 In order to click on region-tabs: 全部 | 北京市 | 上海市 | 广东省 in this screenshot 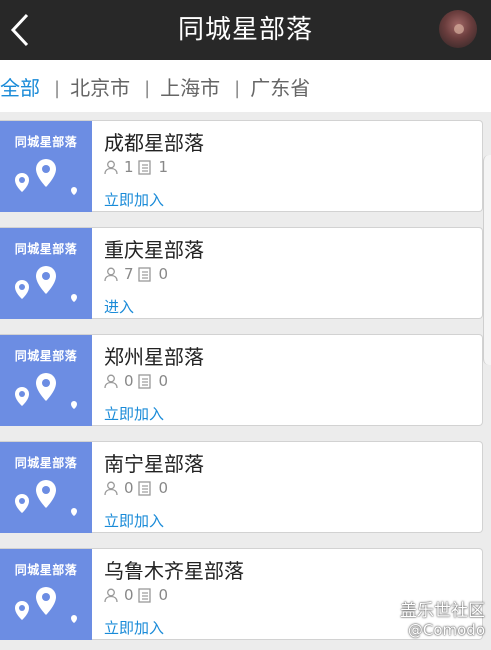, I will do `click(245, 86)`.